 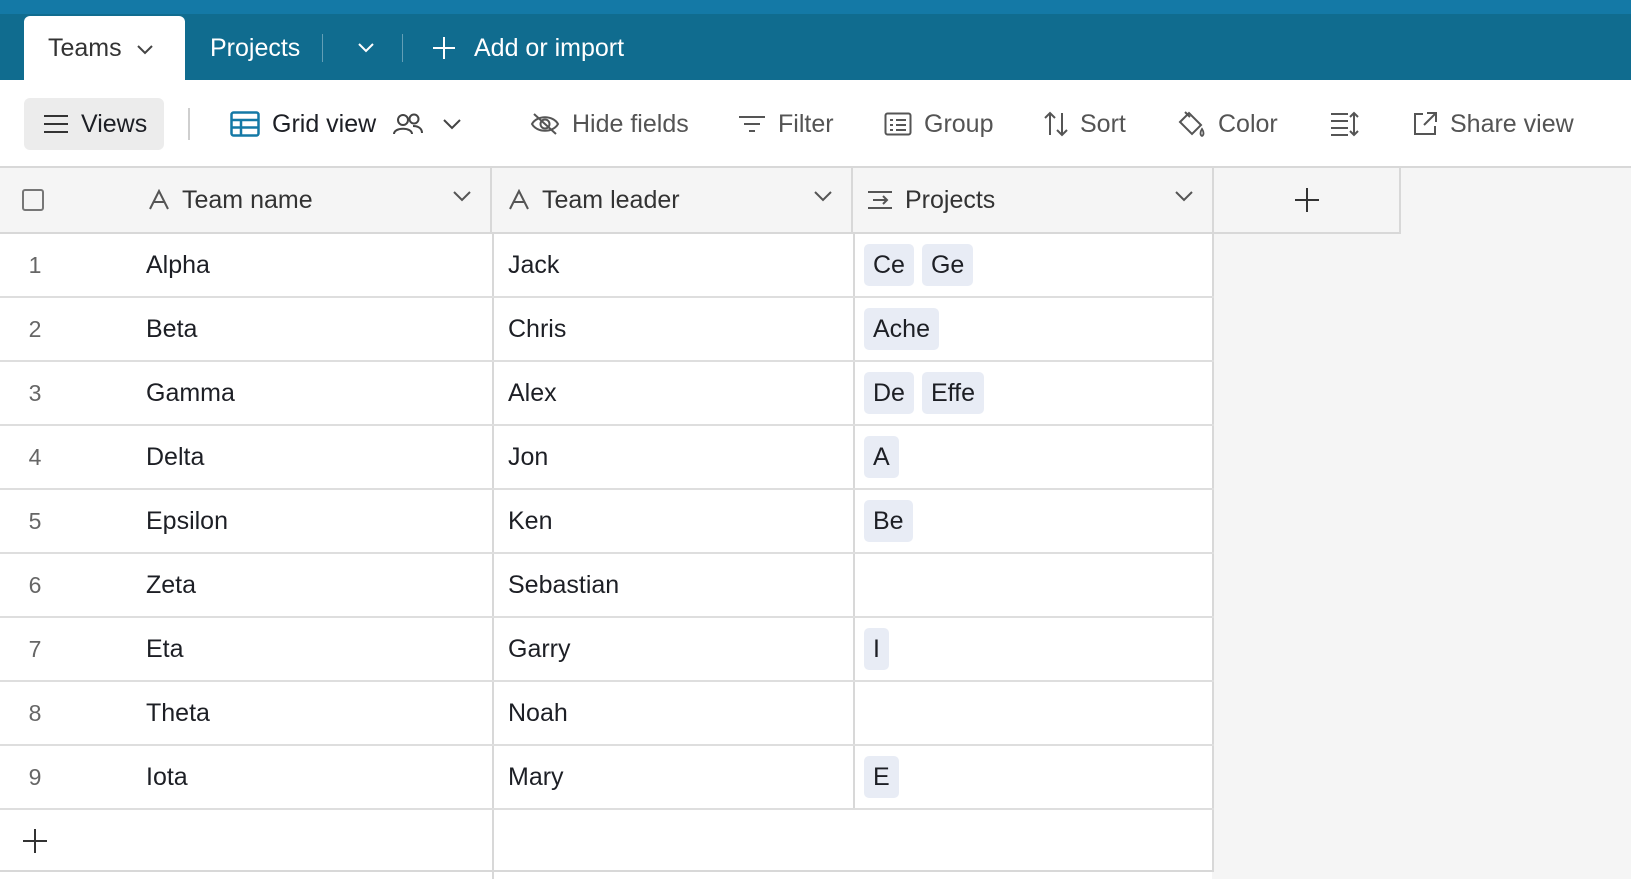 I want to click on share-view-button: Share view, so click(x=1493, y=124).